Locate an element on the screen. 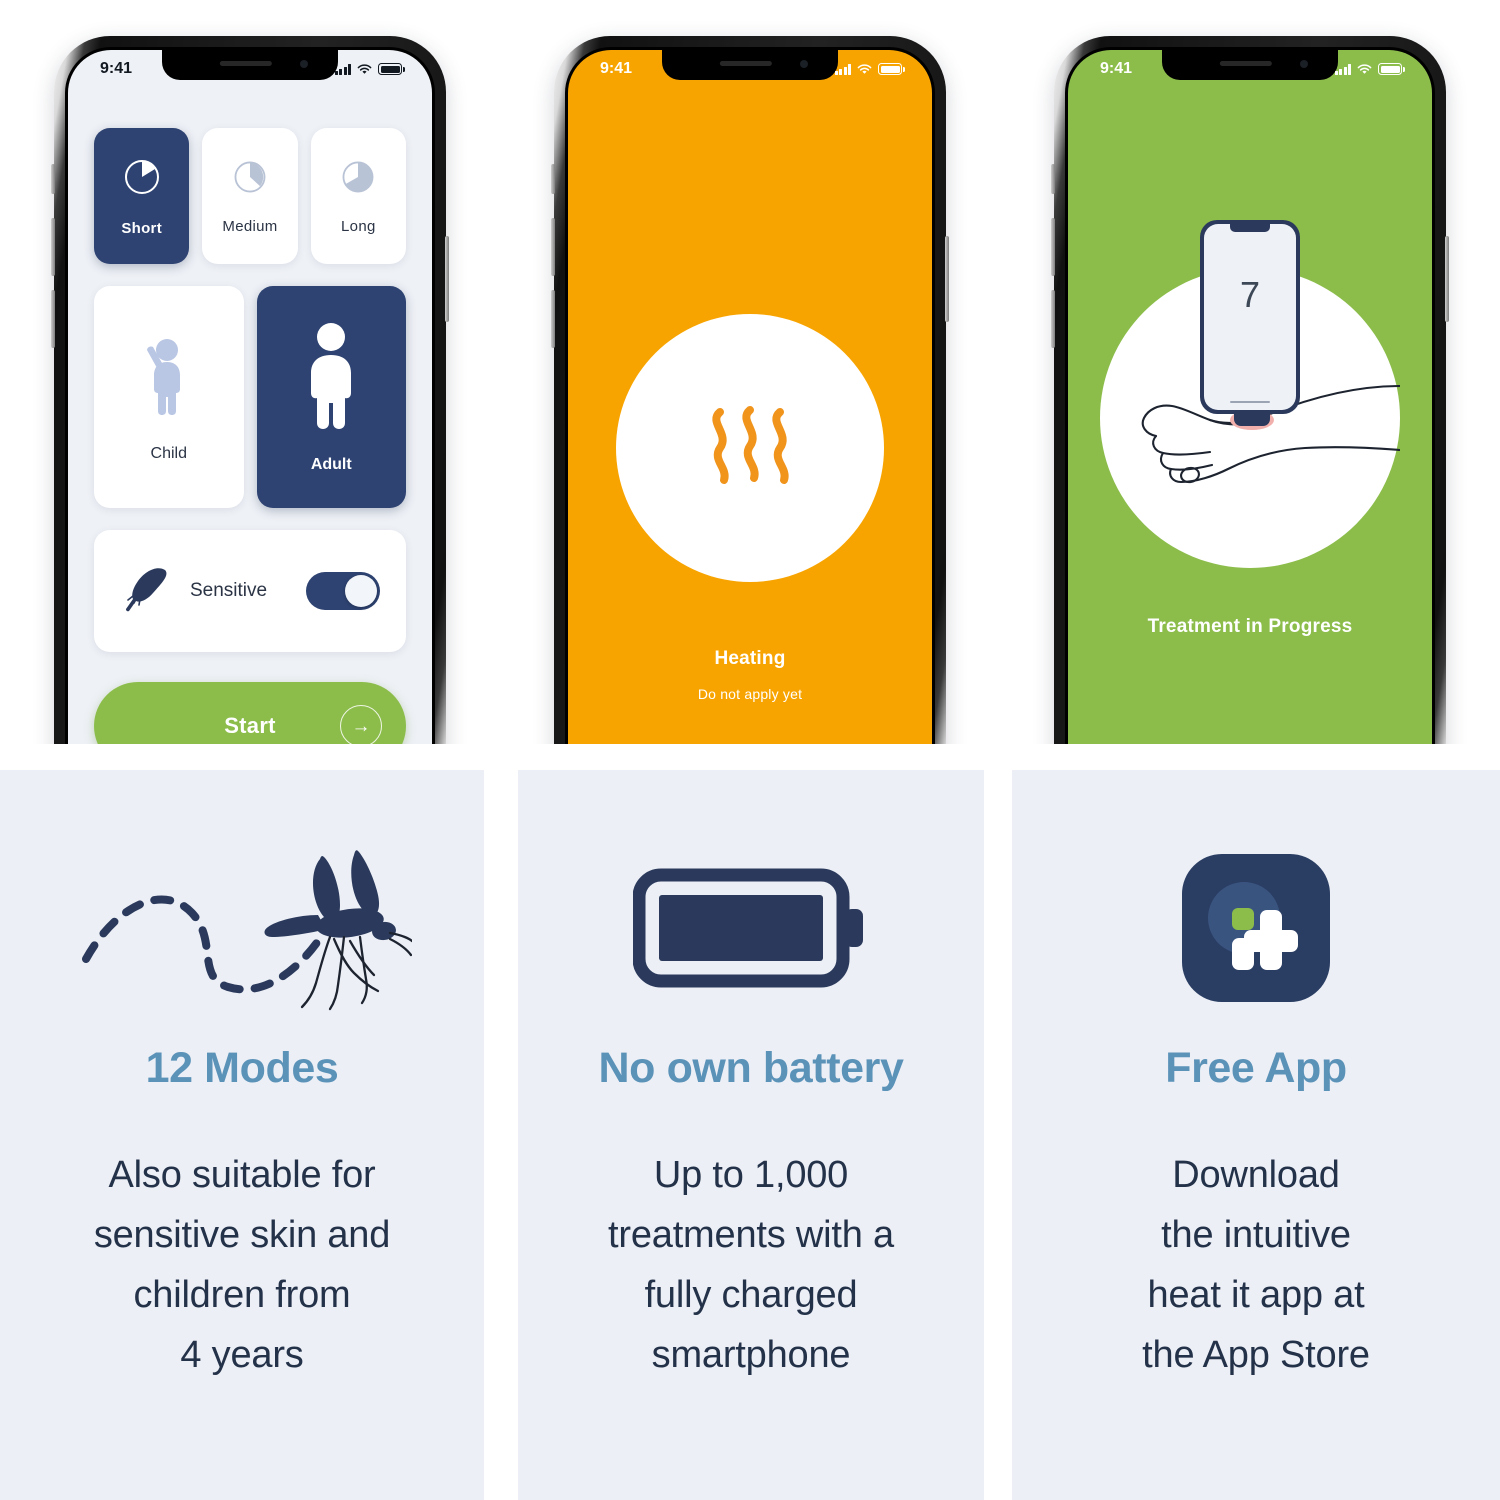 Image resolution: width=1500 pixels, height=1500 pixels. status-bar-2: 9:41 is located at coordinates (750, 67).